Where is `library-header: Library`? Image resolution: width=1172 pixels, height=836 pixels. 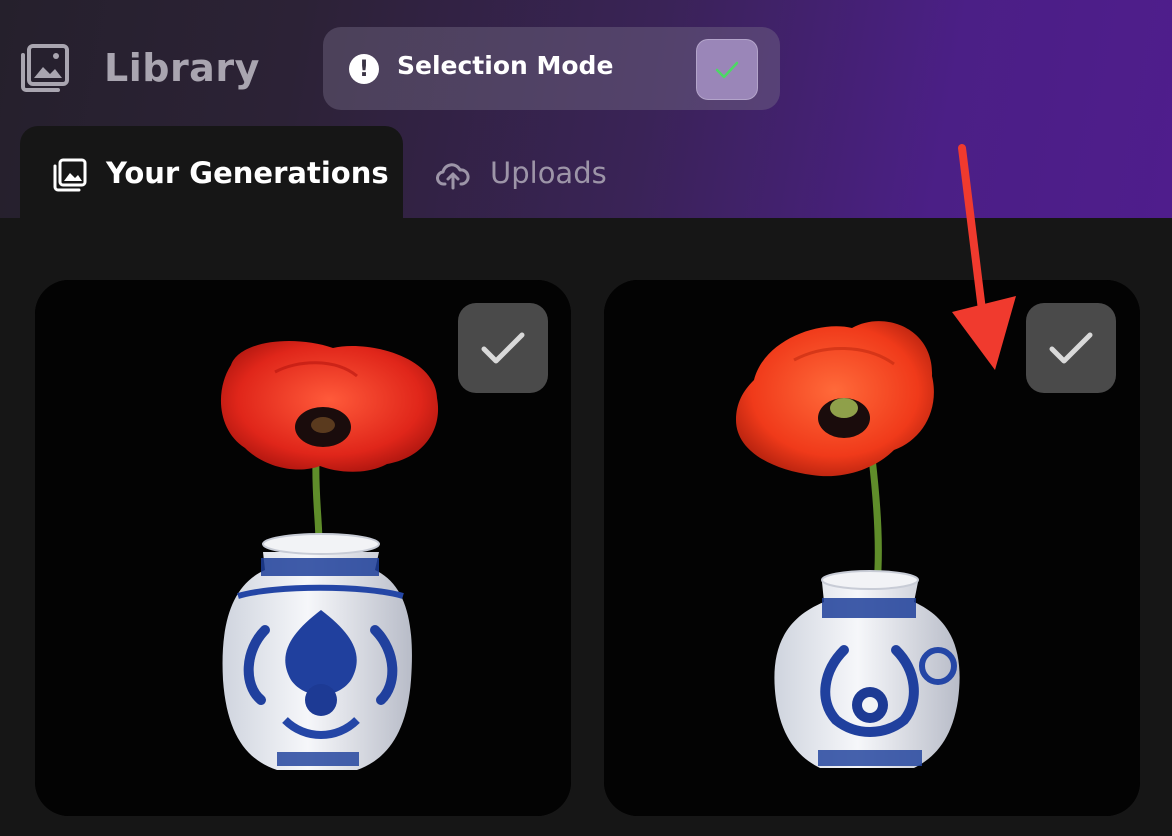
library-header: Library is located at coordinates (140, 68).